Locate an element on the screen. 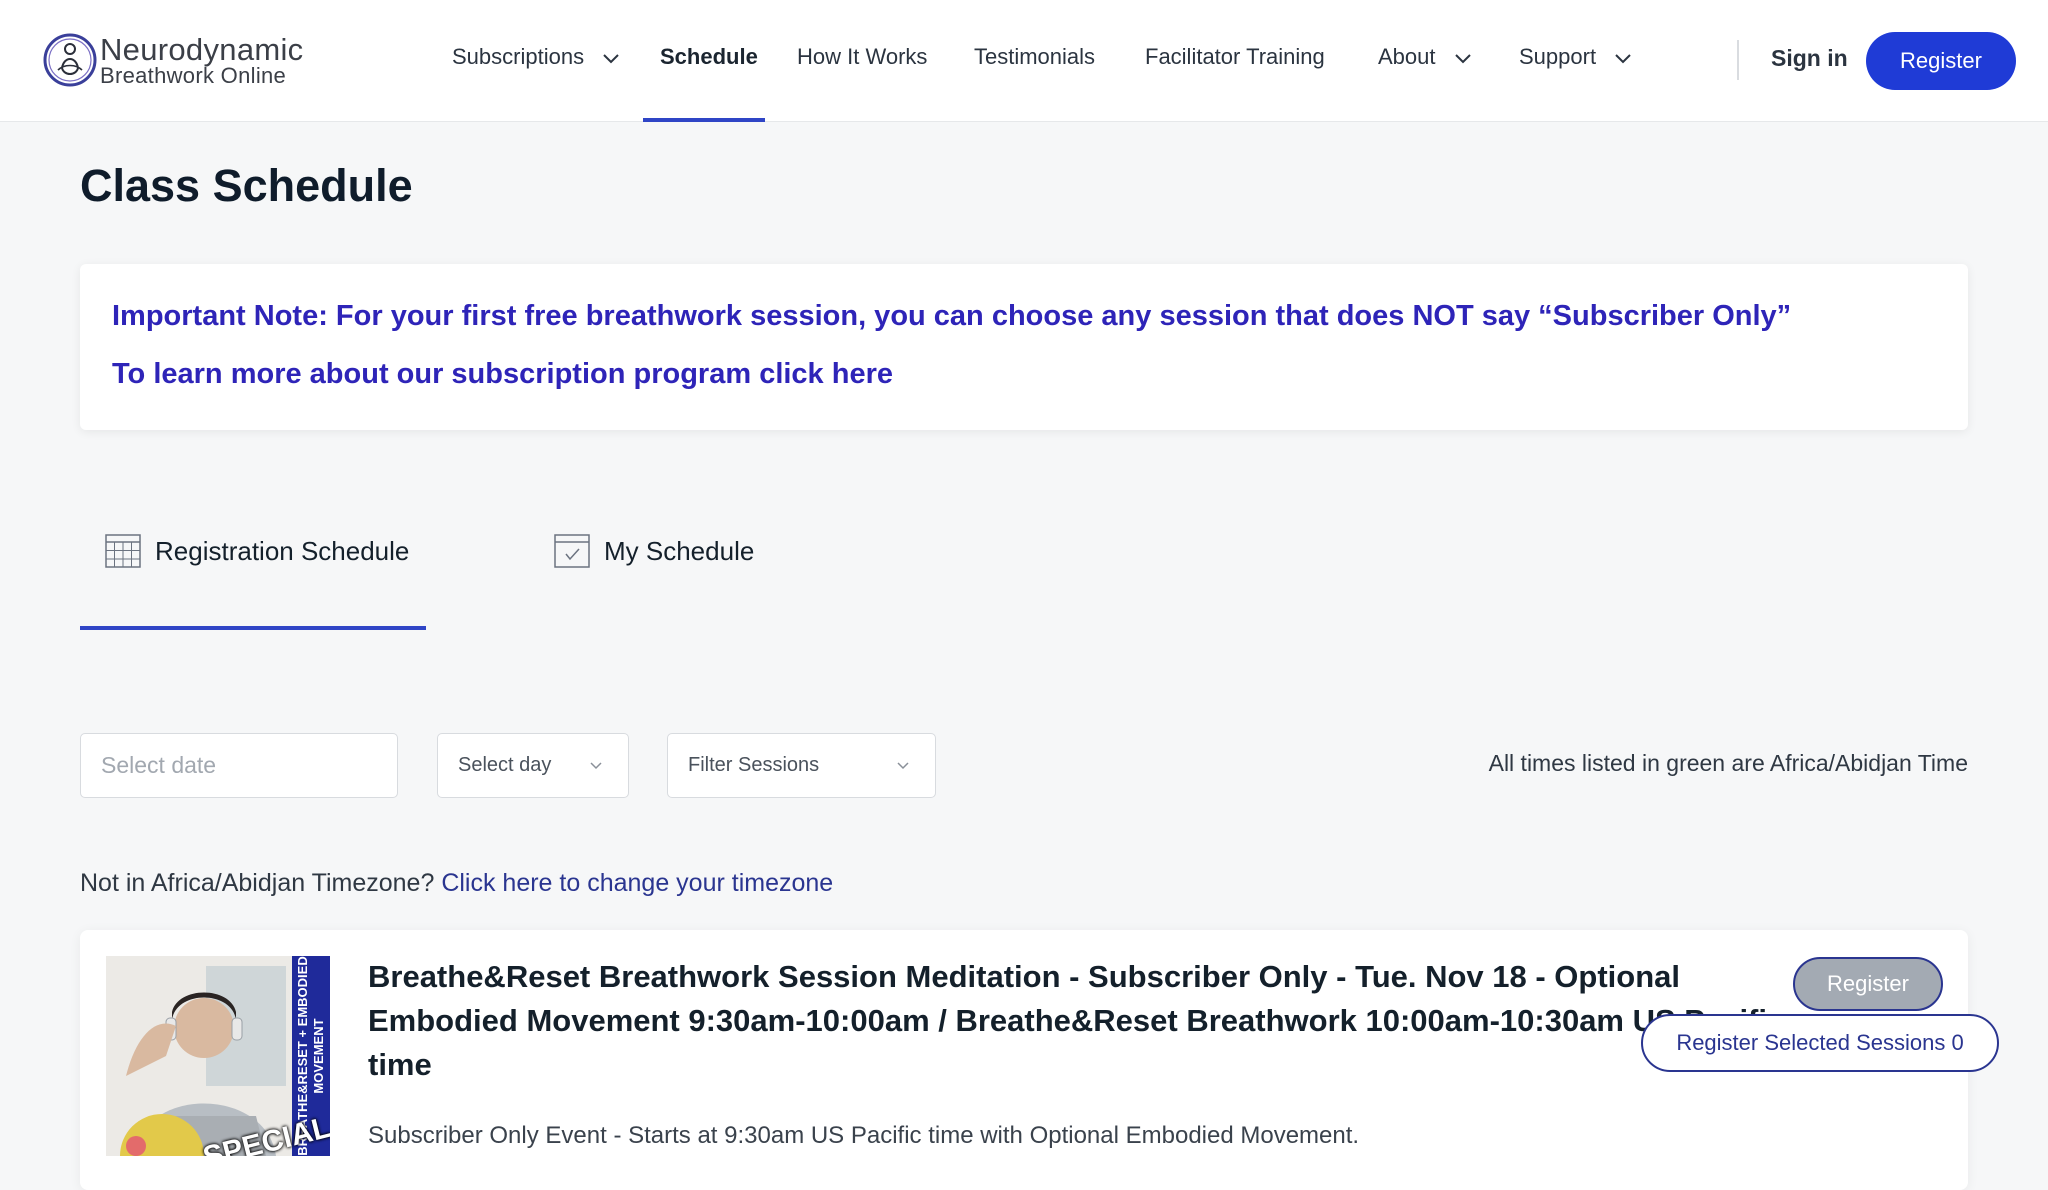 The width and height of the screenshot is (2048, 1190). nav-divider is located at coordinates (1738, 60).